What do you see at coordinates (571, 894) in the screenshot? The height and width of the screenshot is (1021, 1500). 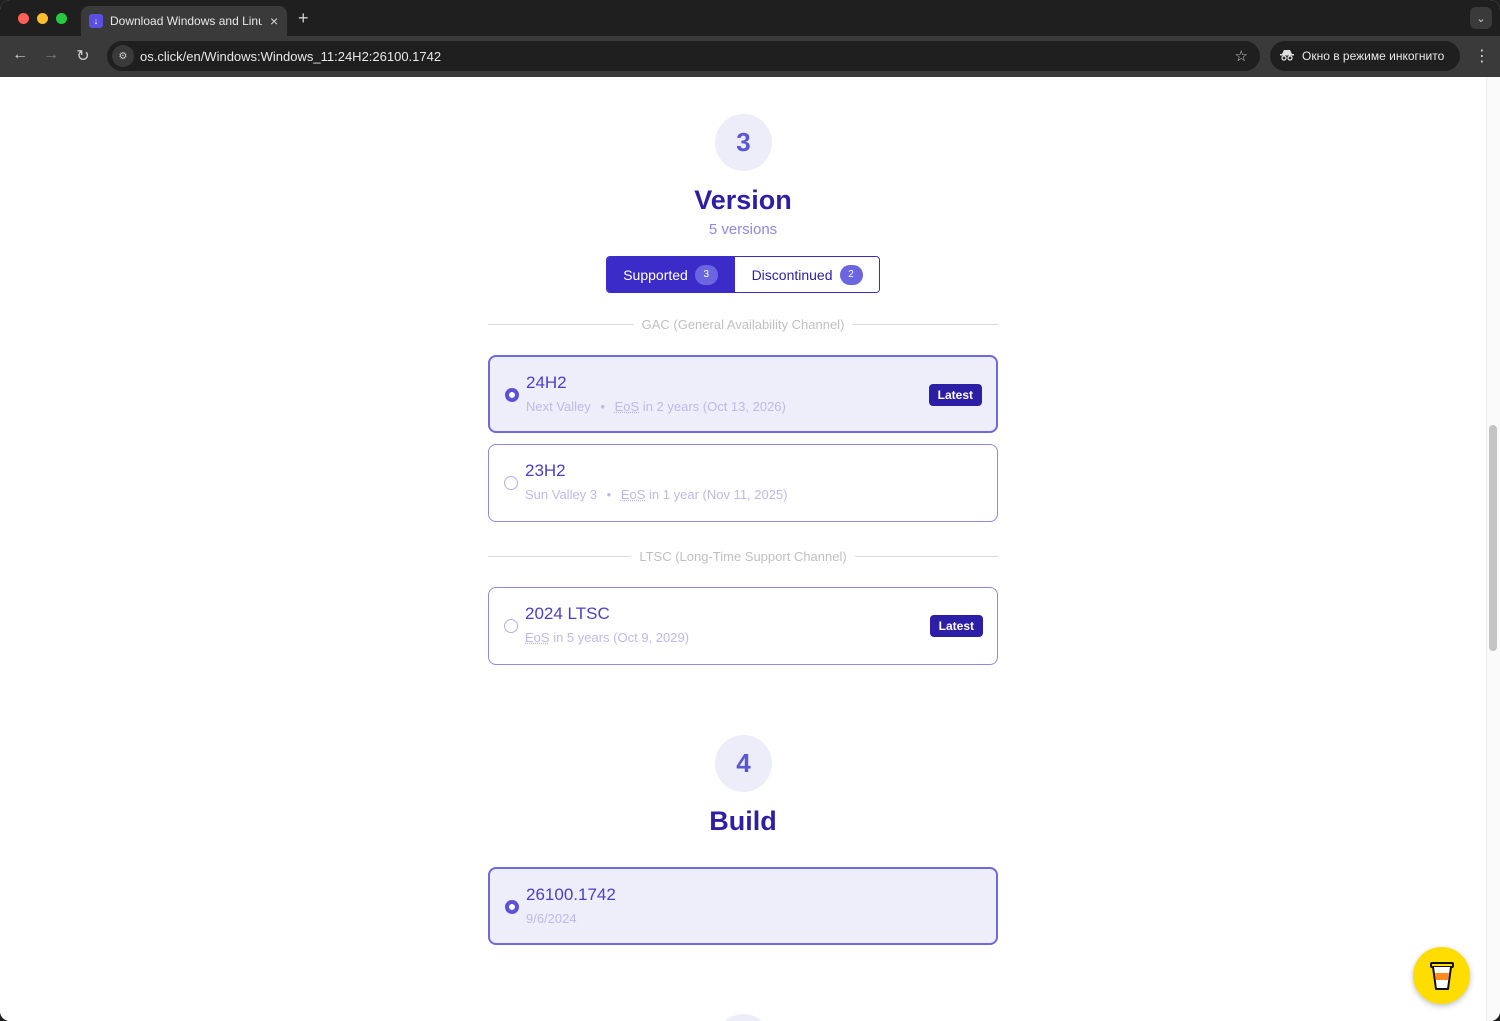 I see `build-name: 26100.1742` at bounding box center [571, 894].